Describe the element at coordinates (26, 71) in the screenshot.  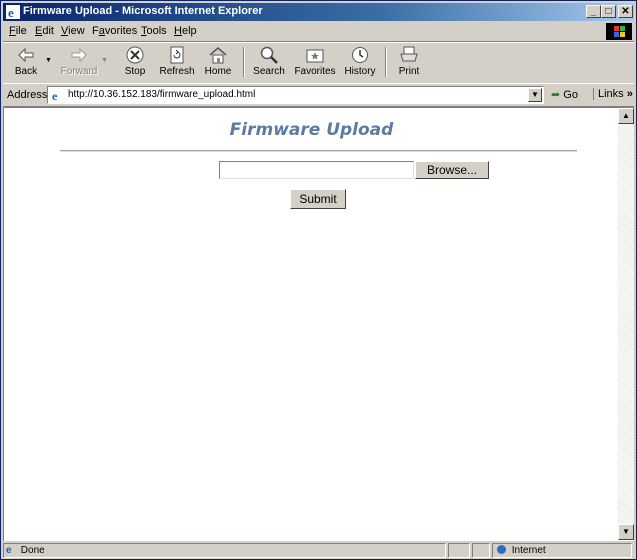
I see `back-label: Back` at that location.